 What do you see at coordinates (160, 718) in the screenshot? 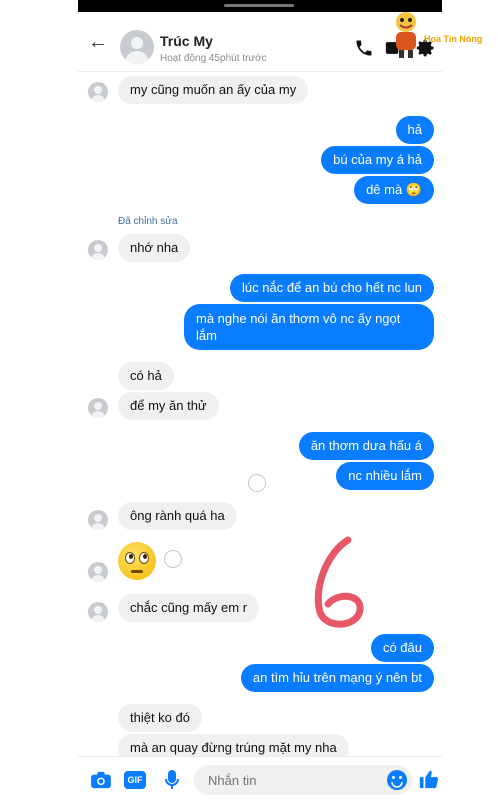
I see `message-incoming: thiệt ko đó` at bounding box center [160, 718].